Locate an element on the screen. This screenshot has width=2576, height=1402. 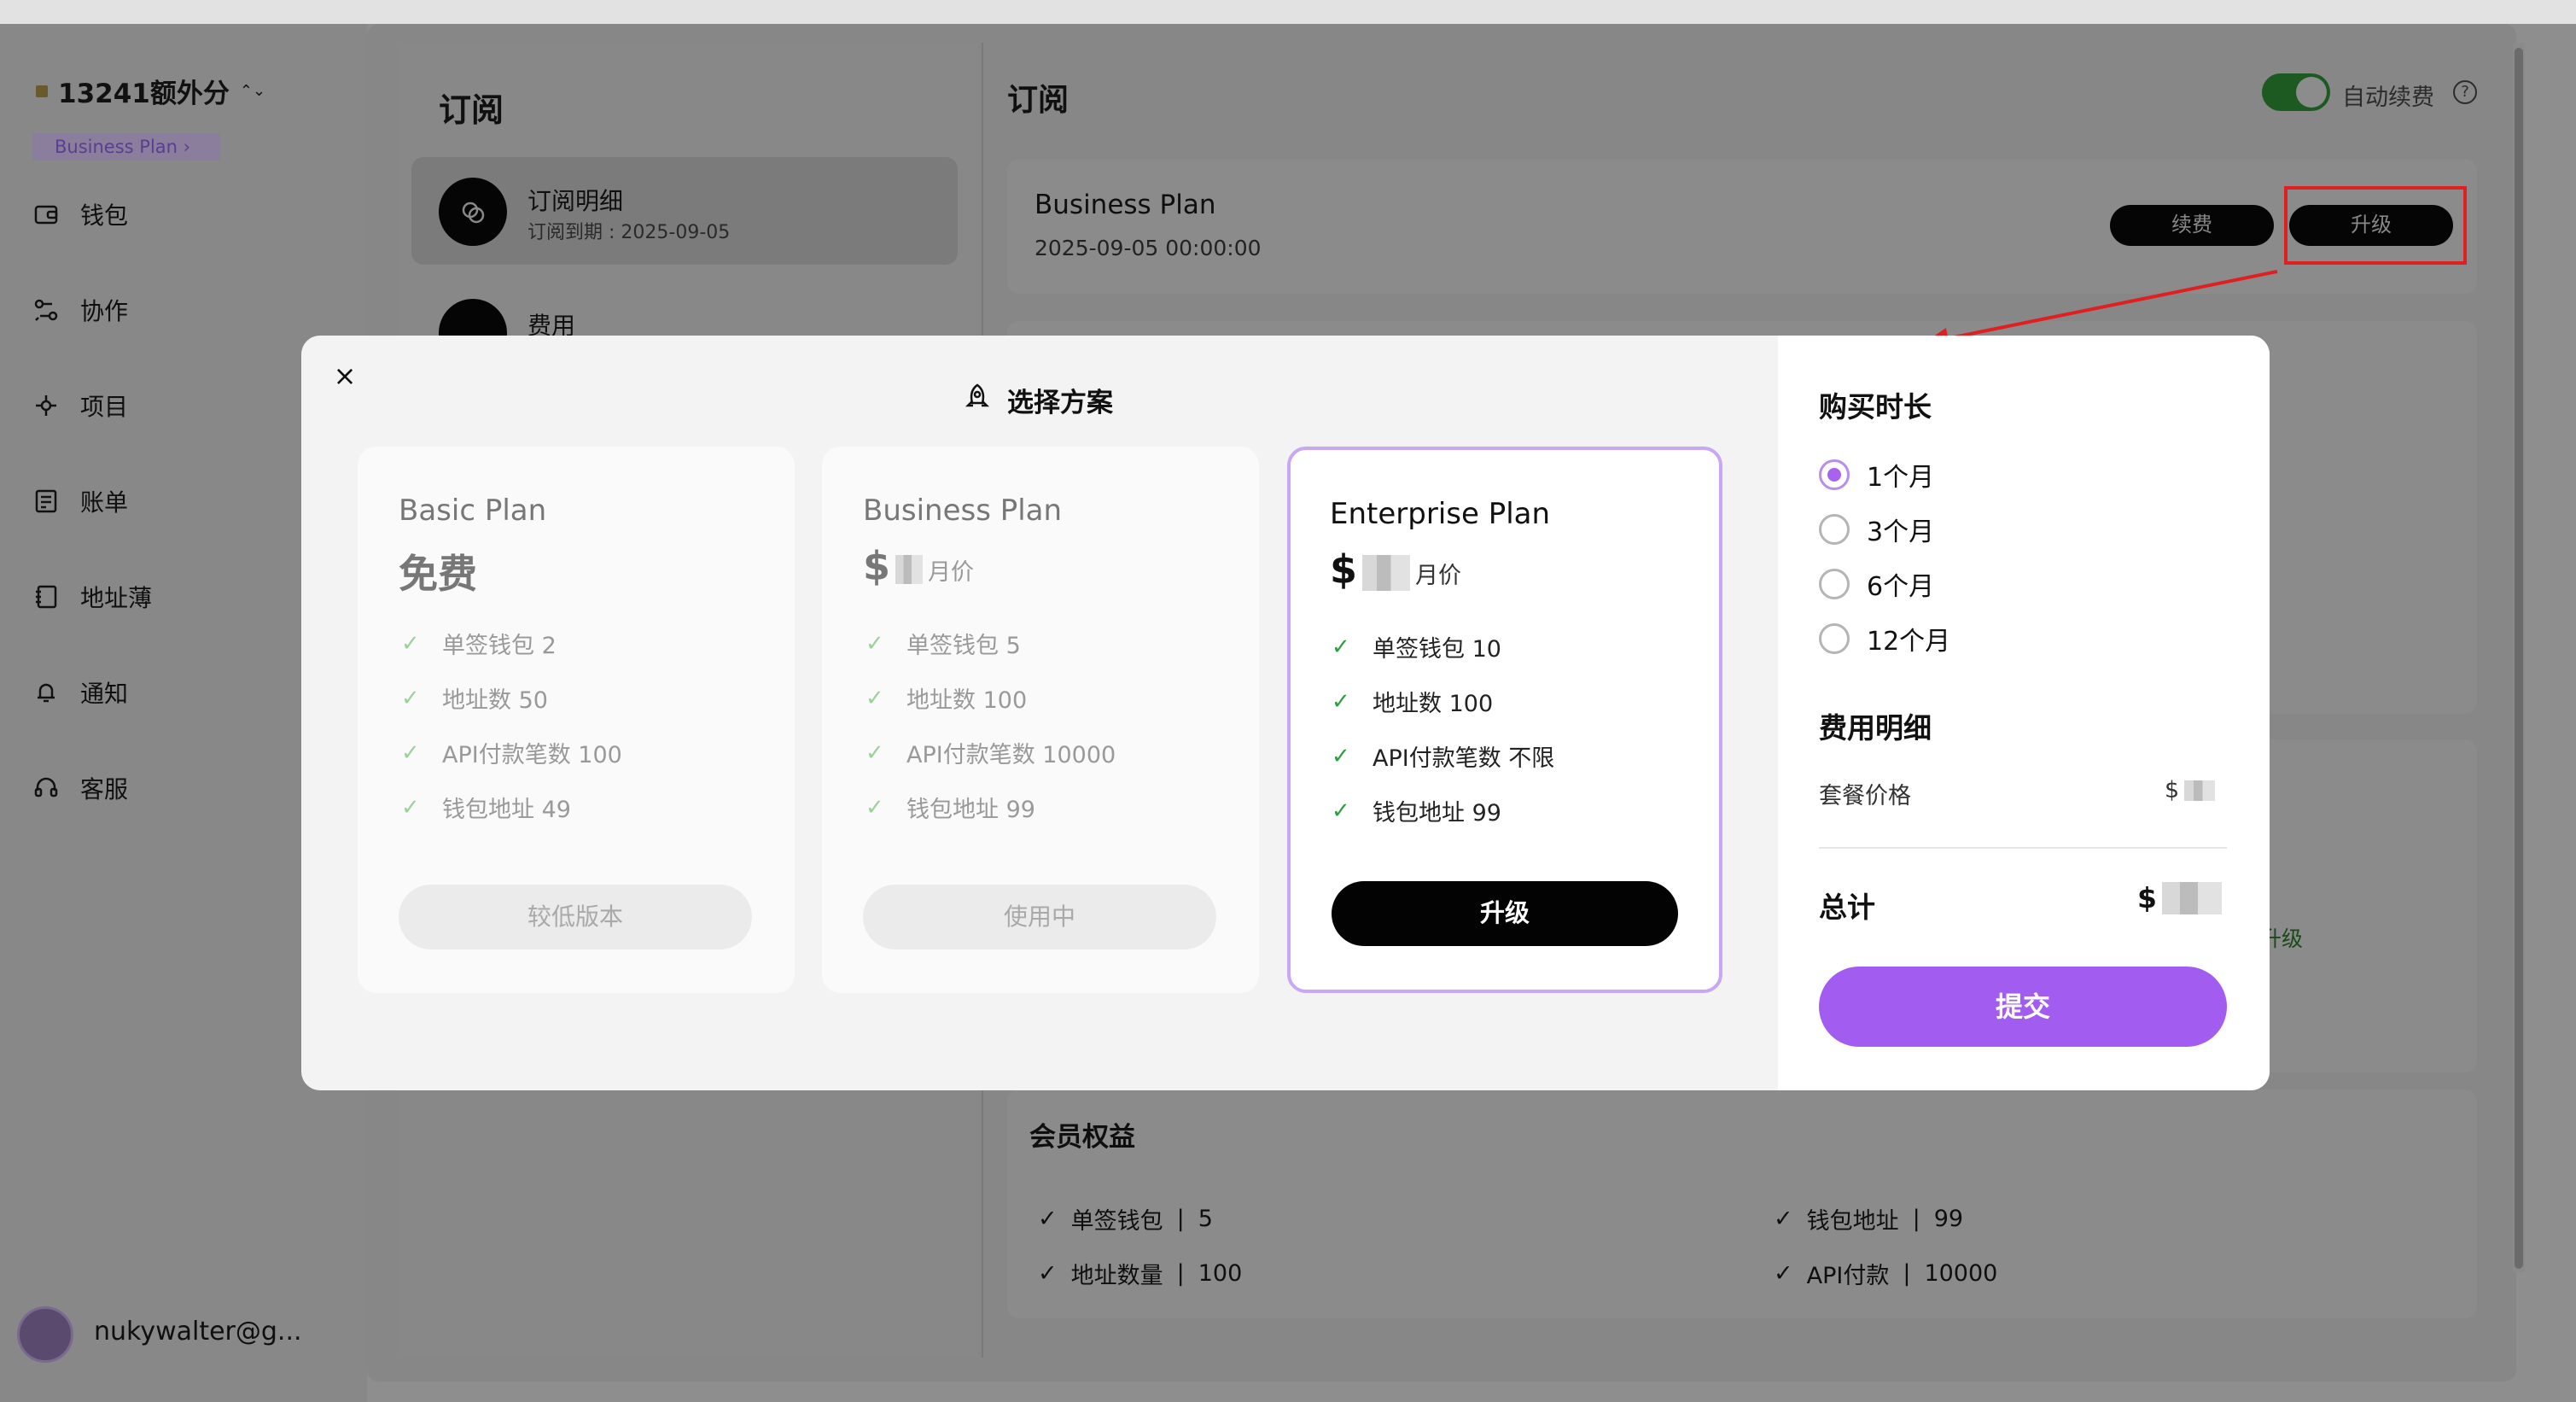
price-unit: 月价 is located at coordinates (951, 572).